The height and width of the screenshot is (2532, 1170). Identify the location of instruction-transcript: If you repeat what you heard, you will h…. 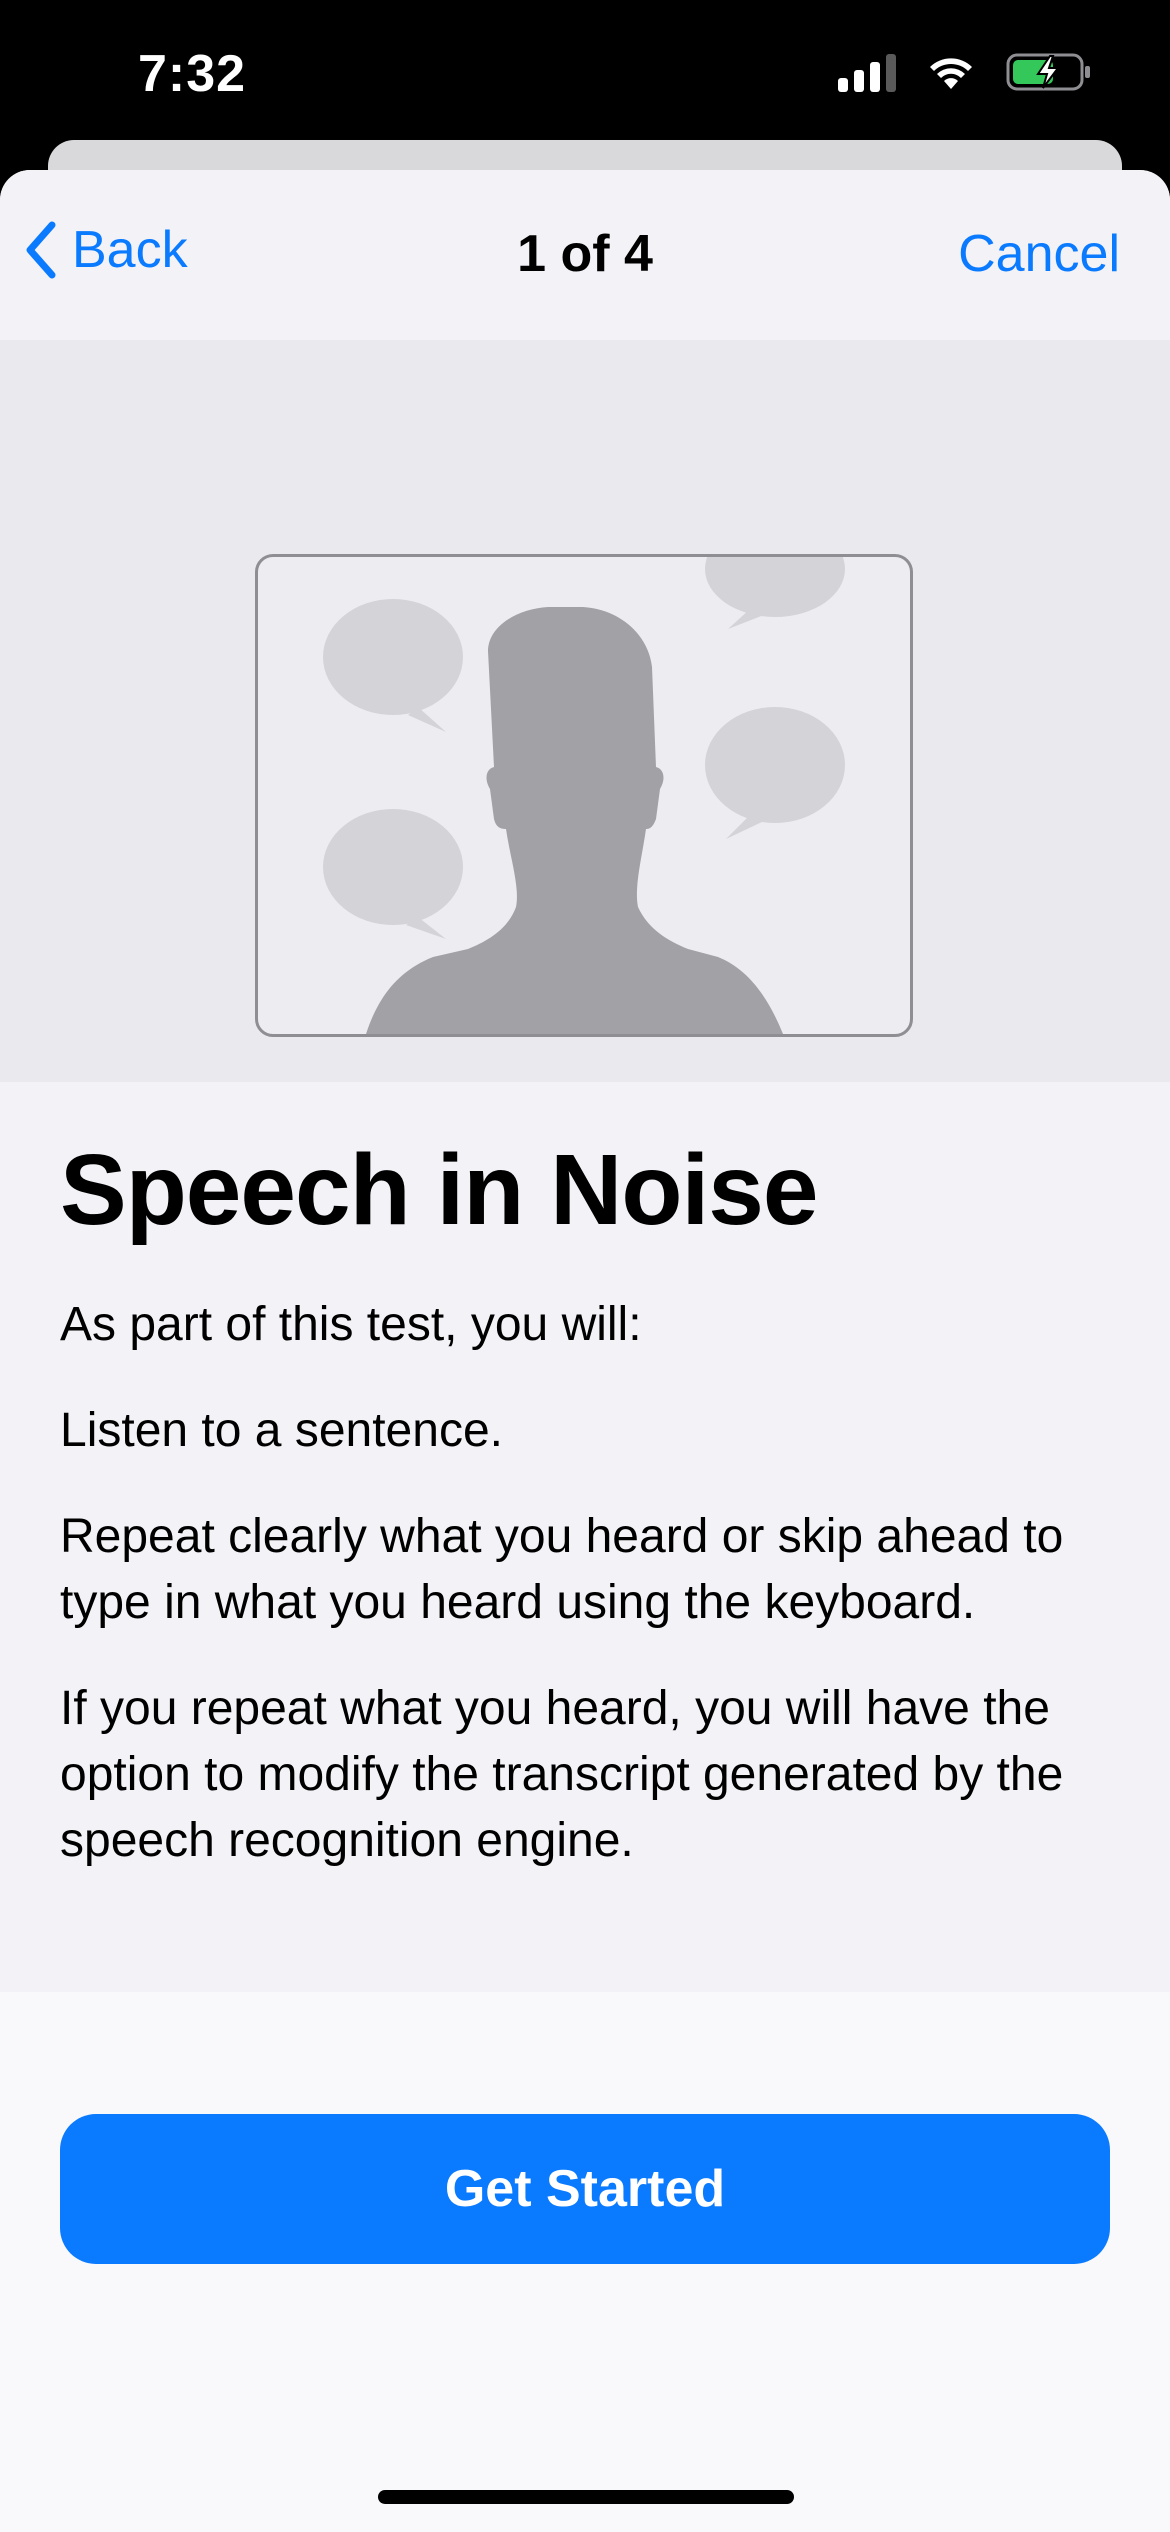
(562, 1774).